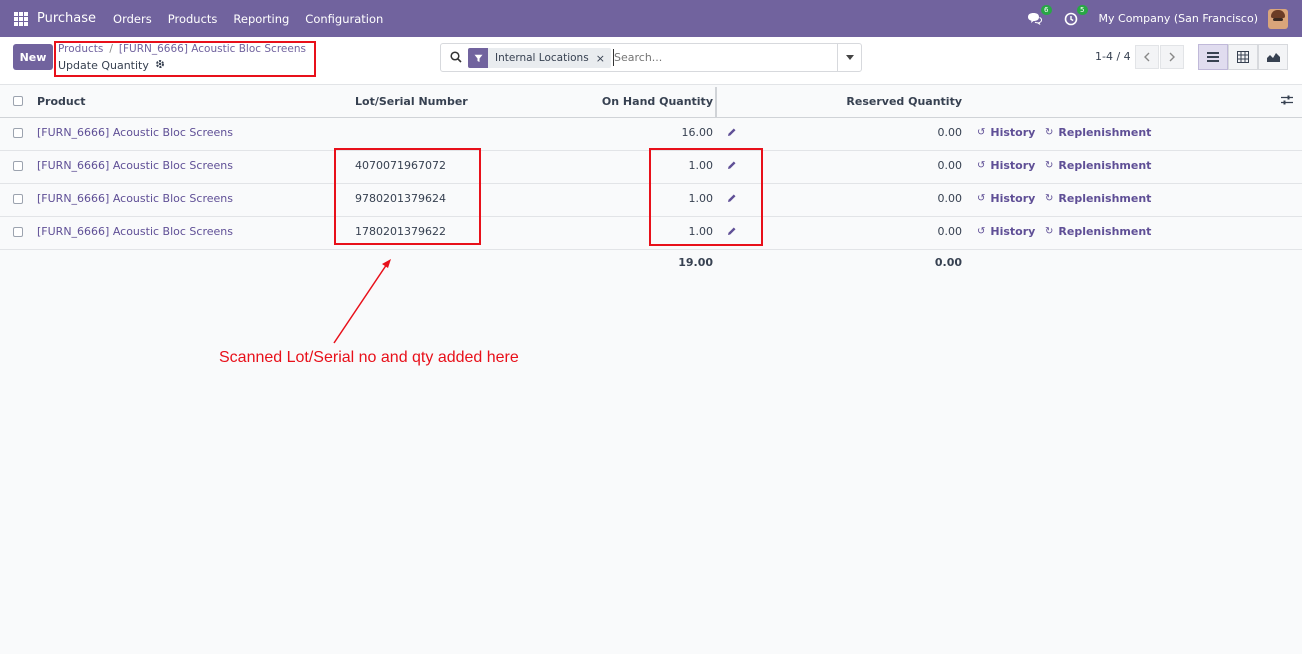 The width and height of the screenshot is (1302, 654). I want to click on select-all-checkbox, so click(18, 101).